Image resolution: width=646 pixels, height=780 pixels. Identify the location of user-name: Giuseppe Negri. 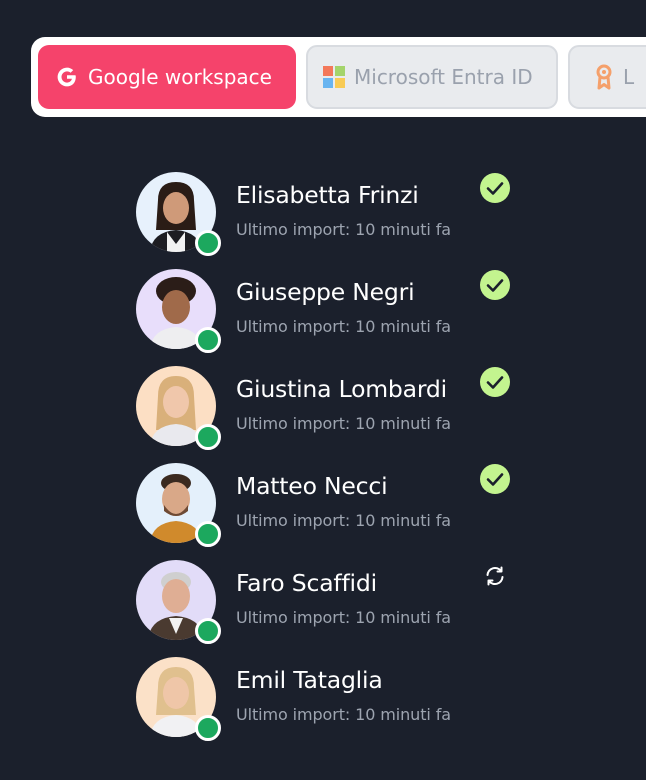
(325, 292).